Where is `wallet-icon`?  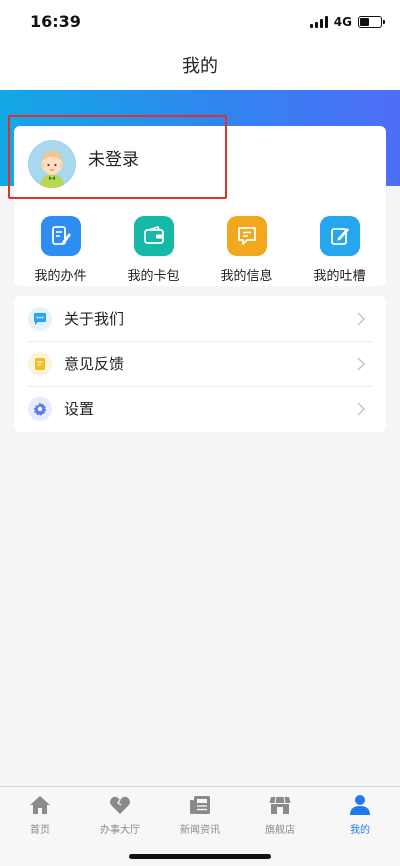
wallet-icon is located at coordinates (153, 236).